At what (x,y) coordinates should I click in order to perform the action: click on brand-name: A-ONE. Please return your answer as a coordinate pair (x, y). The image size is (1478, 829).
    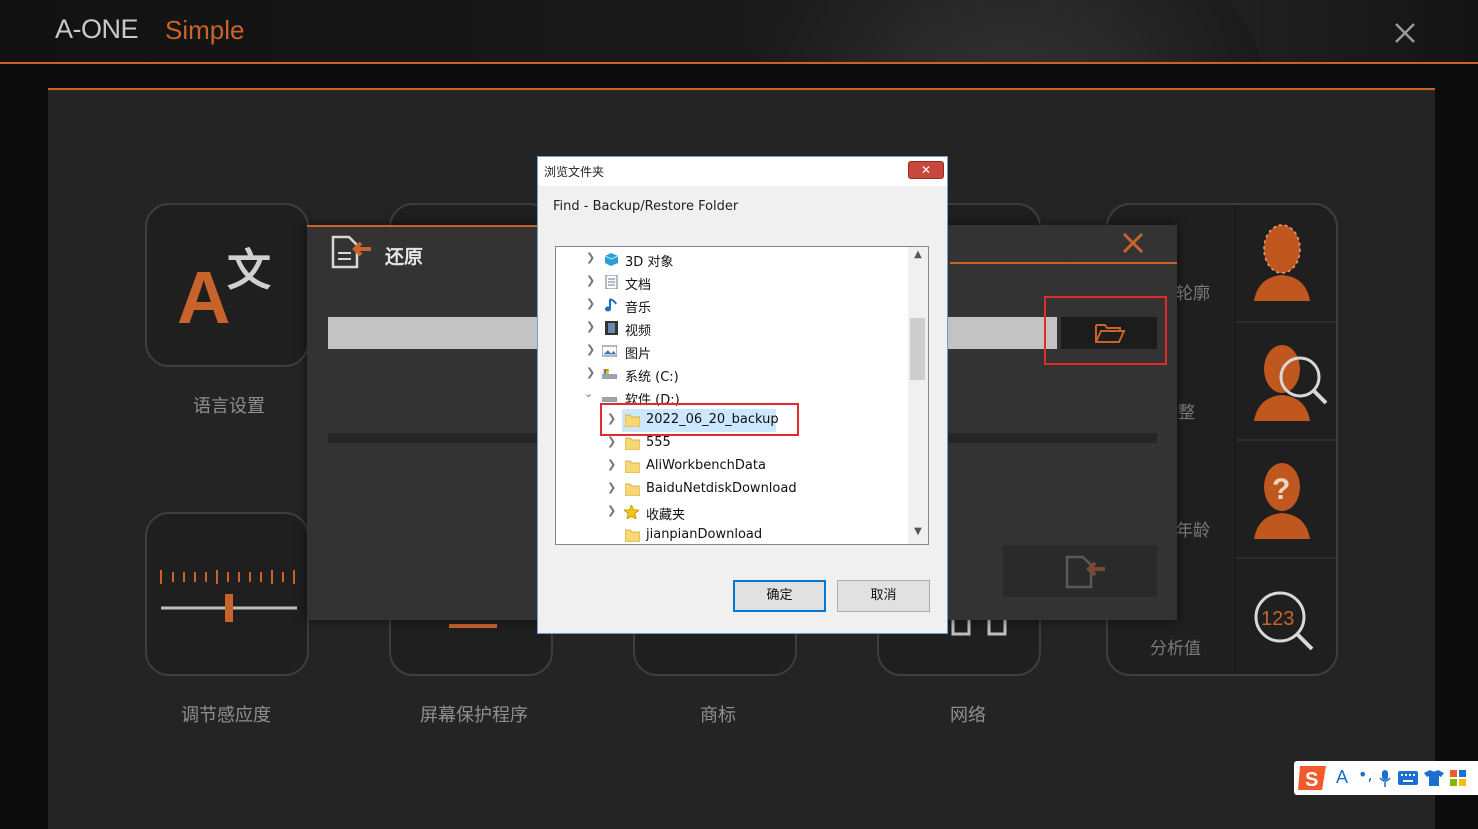
    Looking at the image, I should click on (97, 29).